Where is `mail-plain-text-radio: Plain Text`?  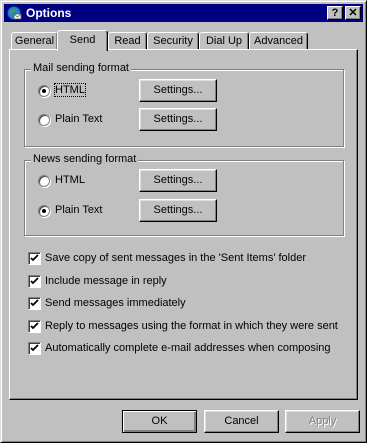
mail-plain-text-radio: Plain Text is located at coordinates (83, 120).